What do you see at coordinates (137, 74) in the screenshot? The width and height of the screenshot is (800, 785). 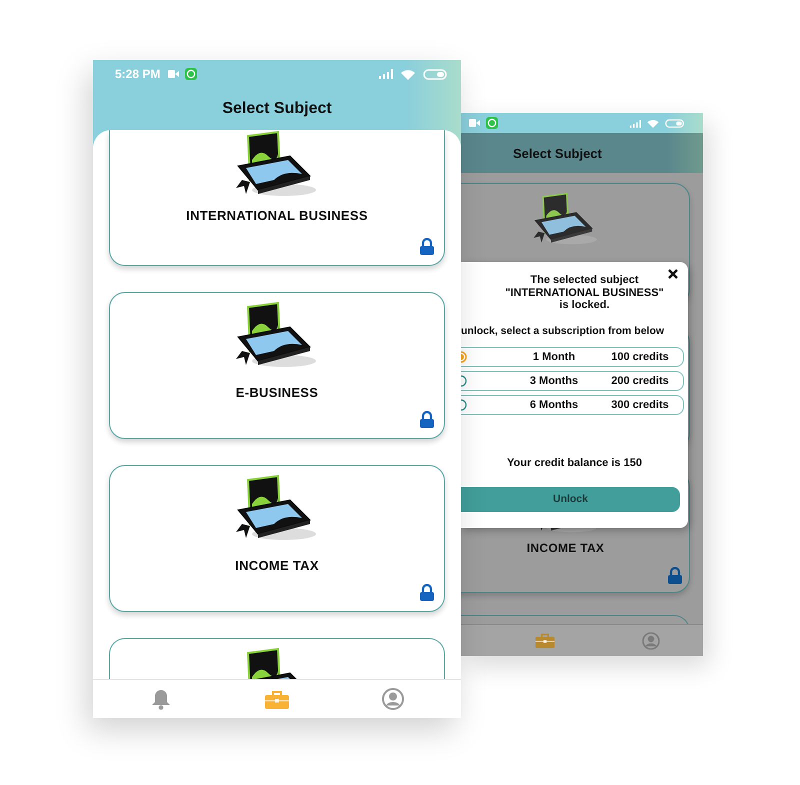 I see `status-time: 5:28 PM` at bounding box center [137, 74].